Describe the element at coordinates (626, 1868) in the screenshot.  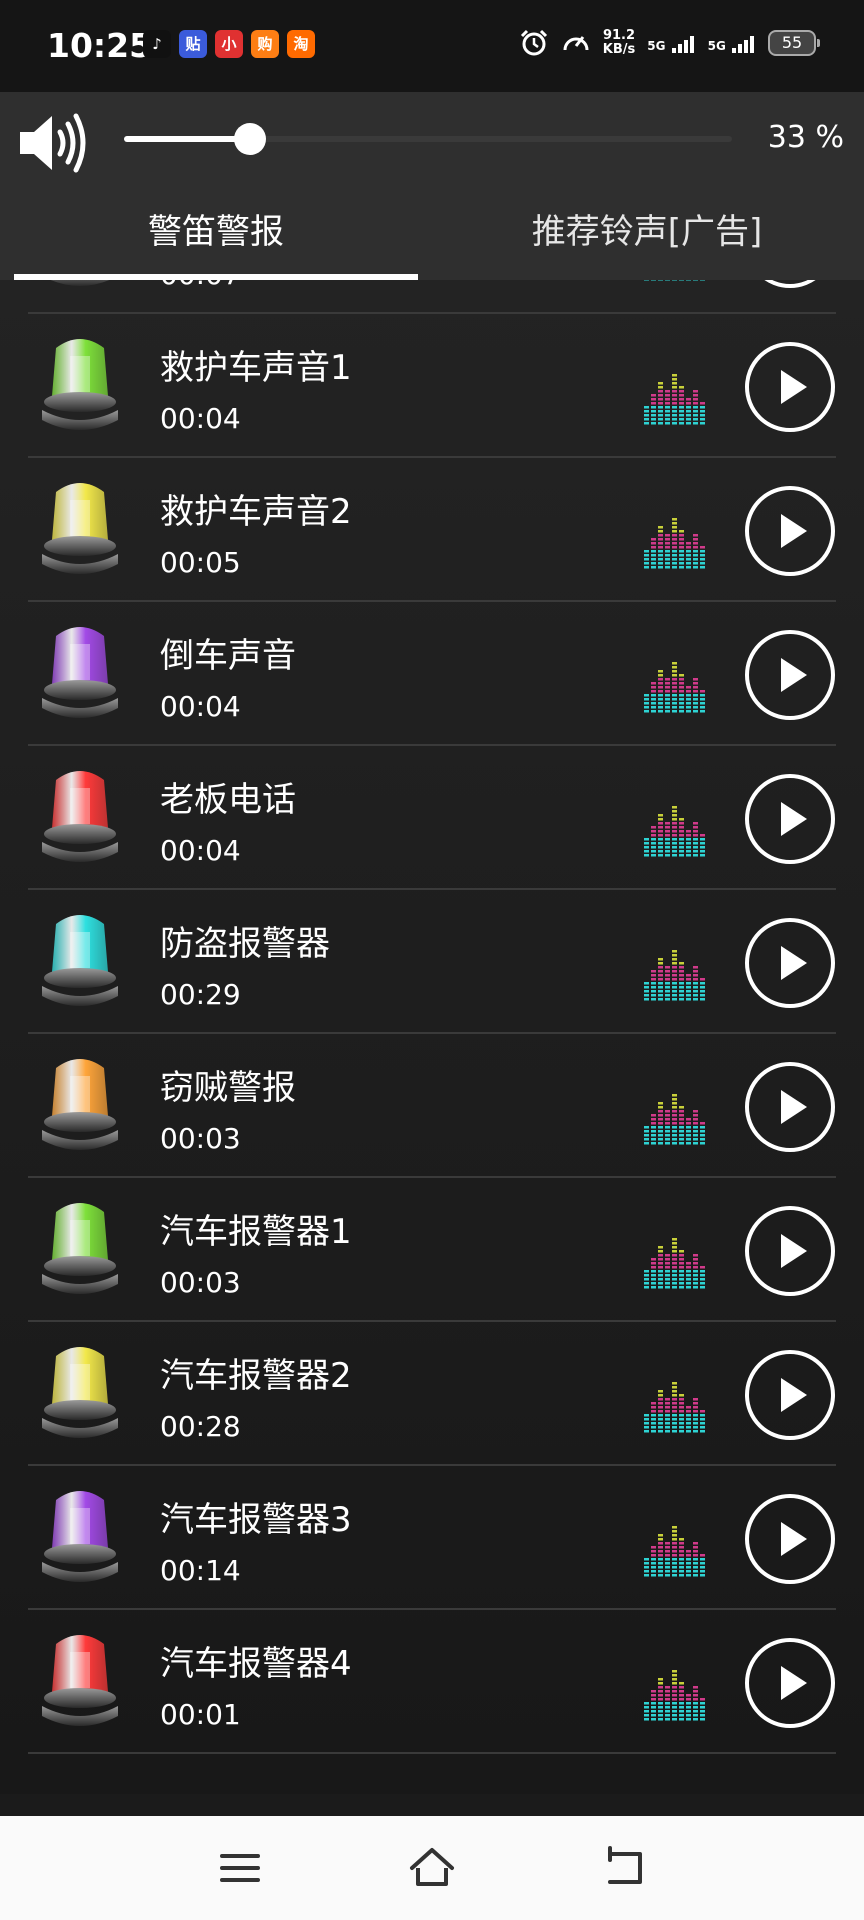
I see `back-icon` at that location.